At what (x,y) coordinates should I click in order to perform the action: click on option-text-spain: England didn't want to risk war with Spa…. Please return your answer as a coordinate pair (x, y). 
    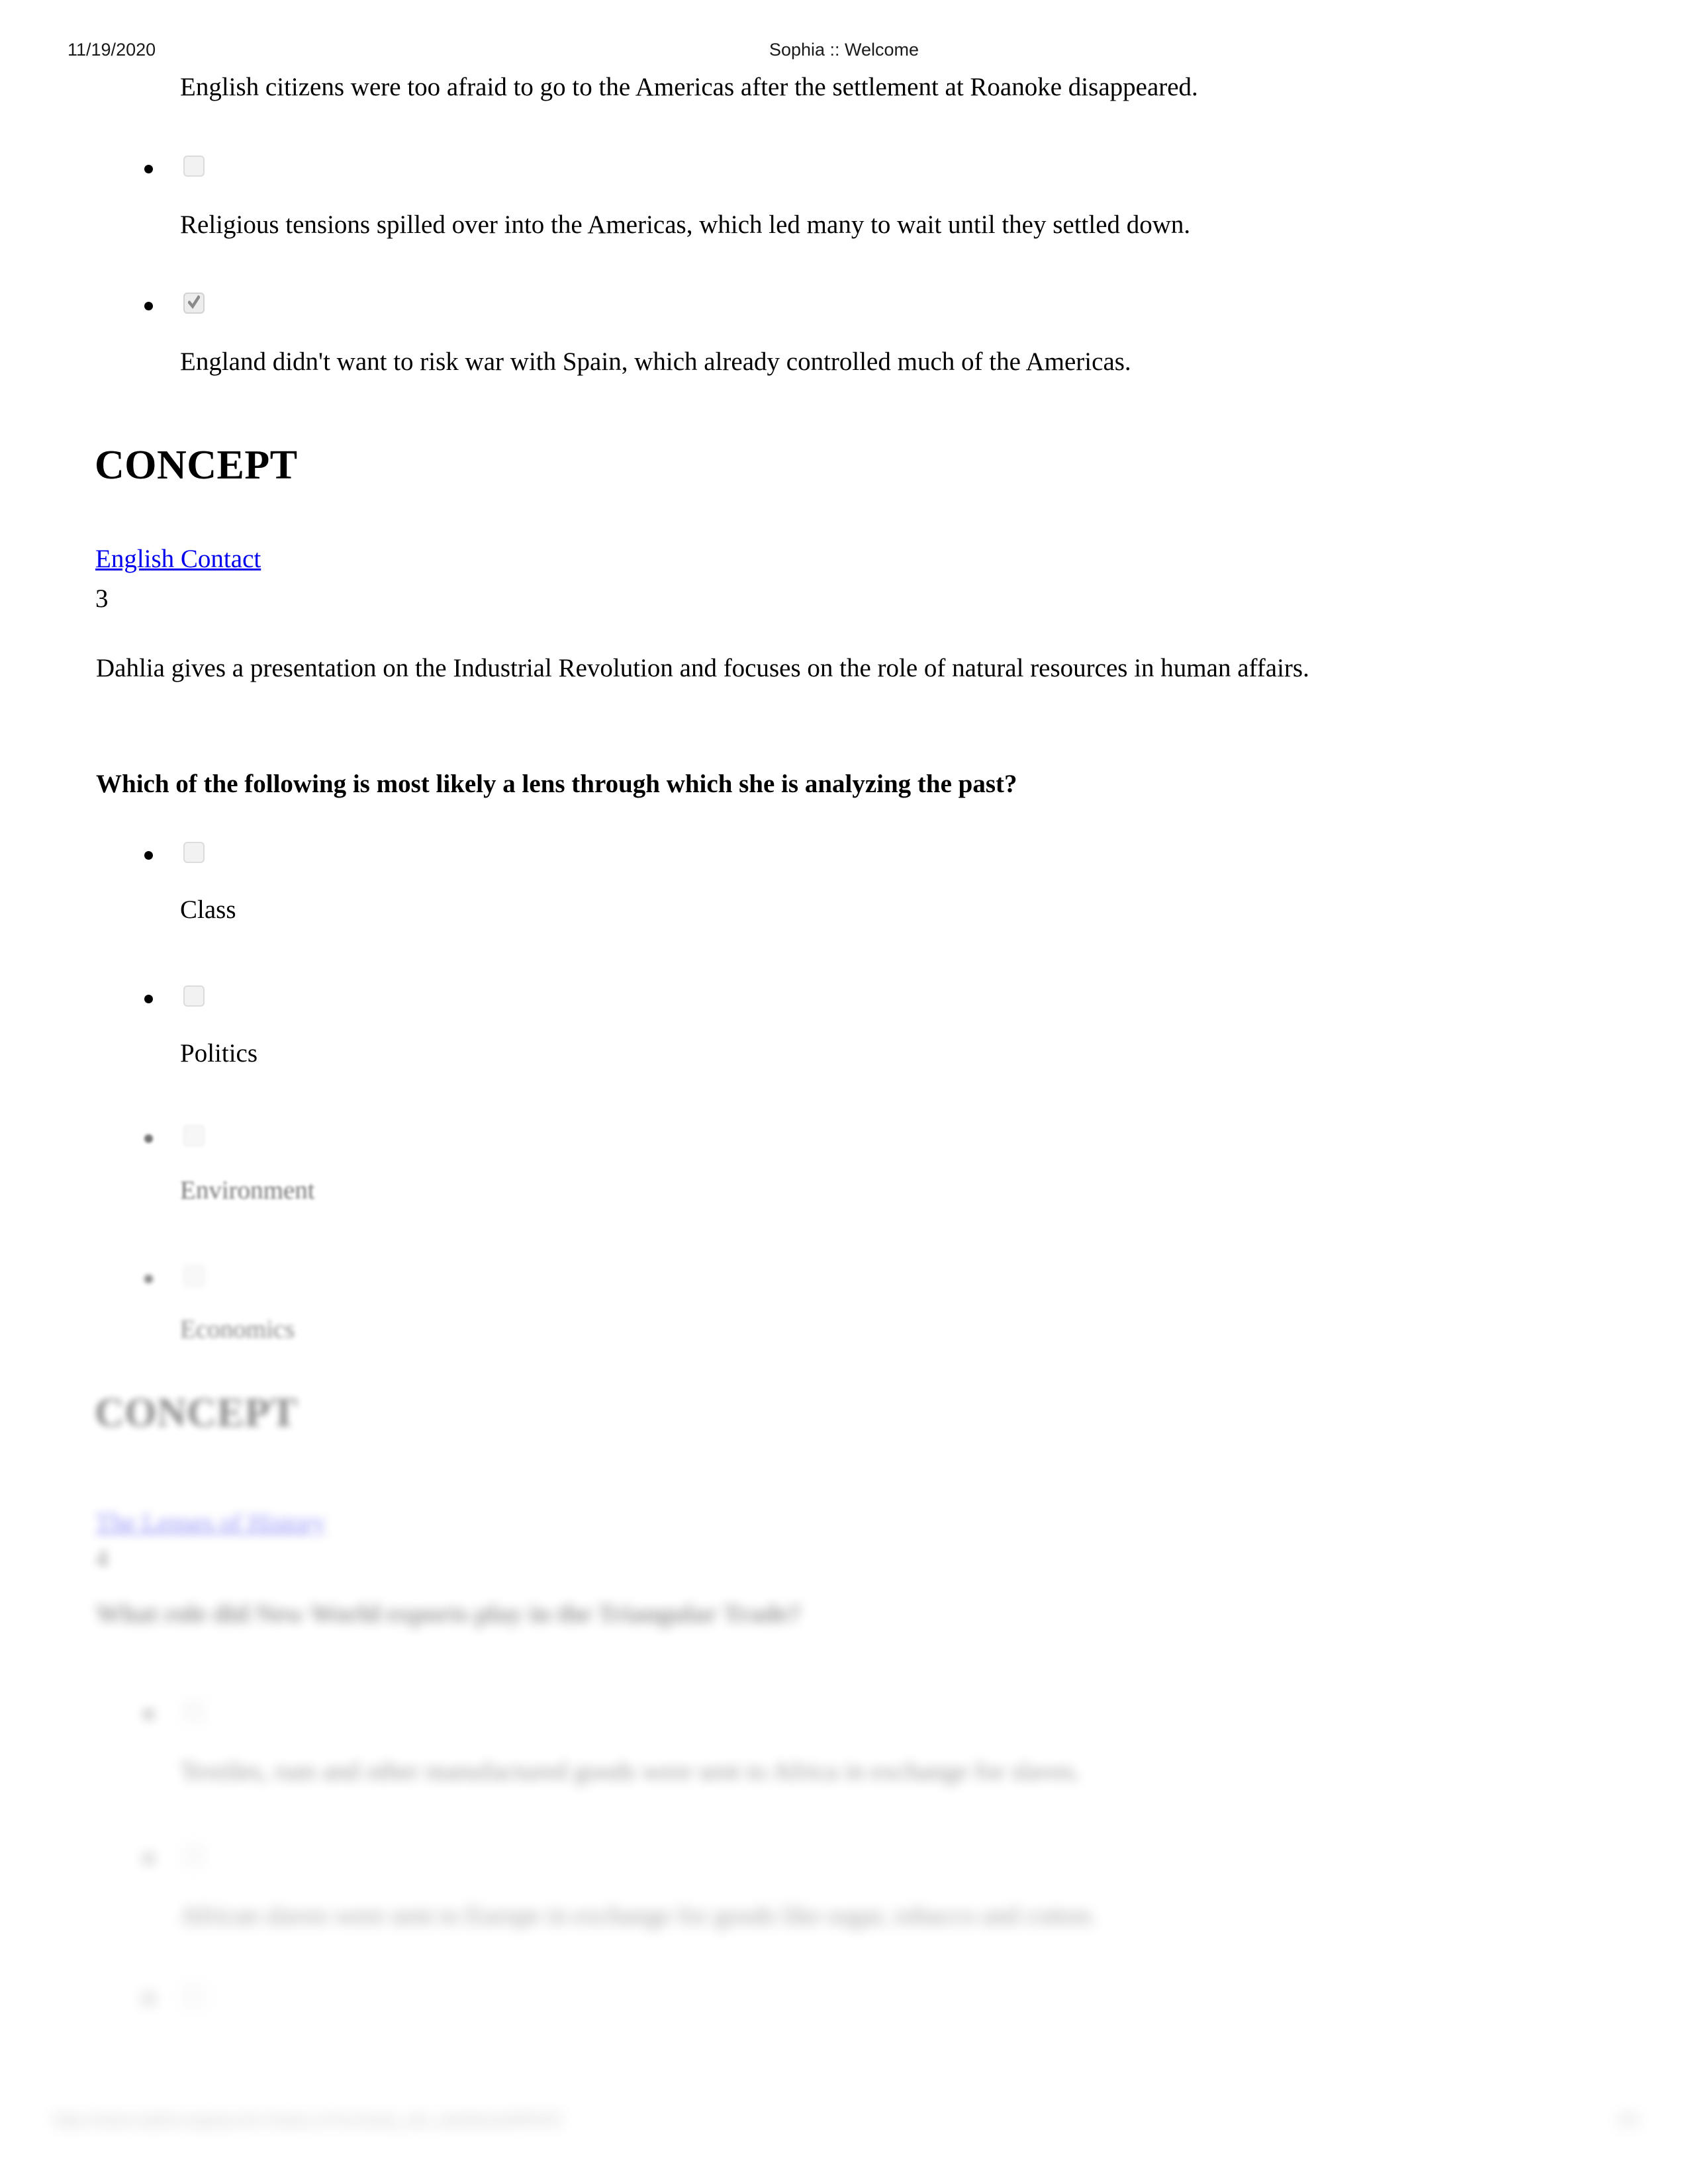
    Looking at the image, I should click on (655, 361).